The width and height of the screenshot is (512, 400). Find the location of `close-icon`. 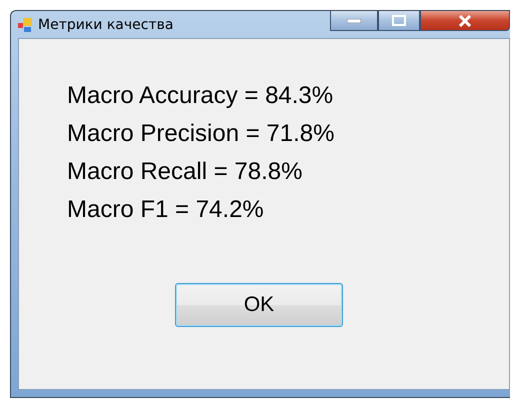

close-icon is located at coordinates (465, 20).